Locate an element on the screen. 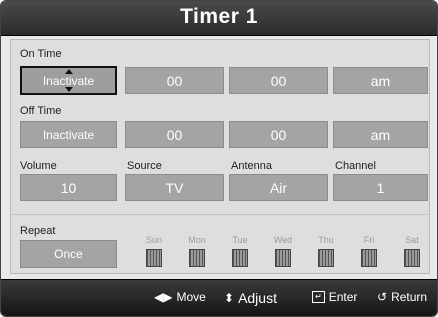  day-label: Sat is located at coordinates (412, 240).